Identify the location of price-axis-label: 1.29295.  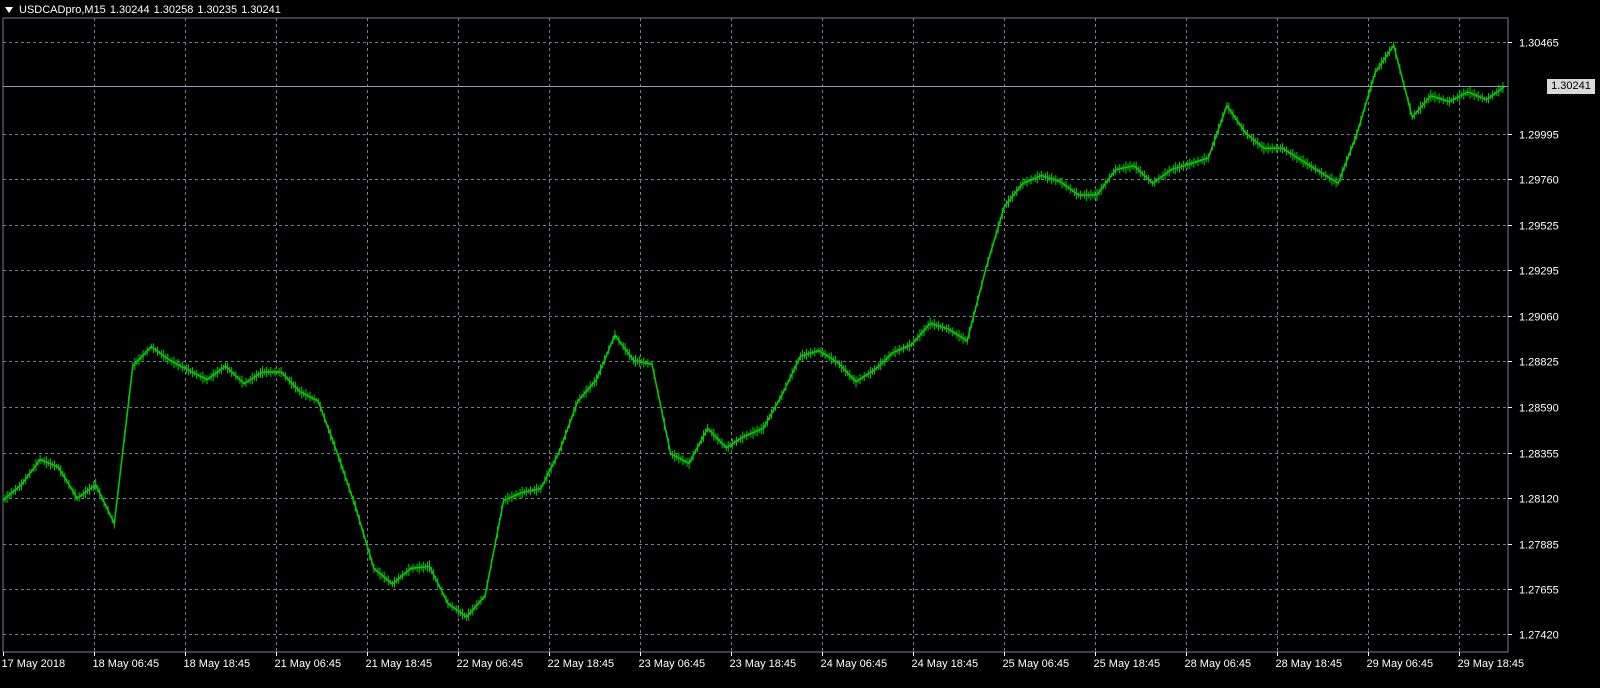
(1539, 272).